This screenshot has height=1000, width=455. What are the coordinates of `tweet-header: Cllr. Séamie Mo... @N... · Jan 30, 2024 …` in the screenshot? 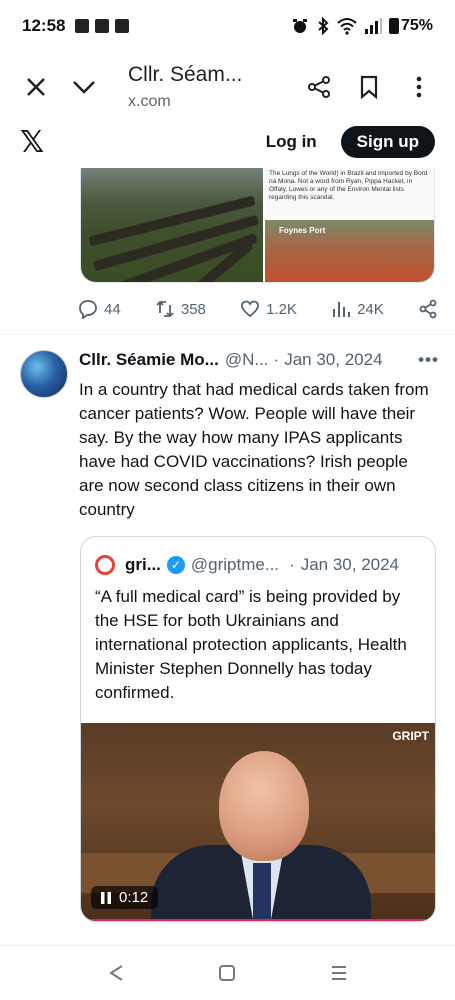 It's located at (259, 360).